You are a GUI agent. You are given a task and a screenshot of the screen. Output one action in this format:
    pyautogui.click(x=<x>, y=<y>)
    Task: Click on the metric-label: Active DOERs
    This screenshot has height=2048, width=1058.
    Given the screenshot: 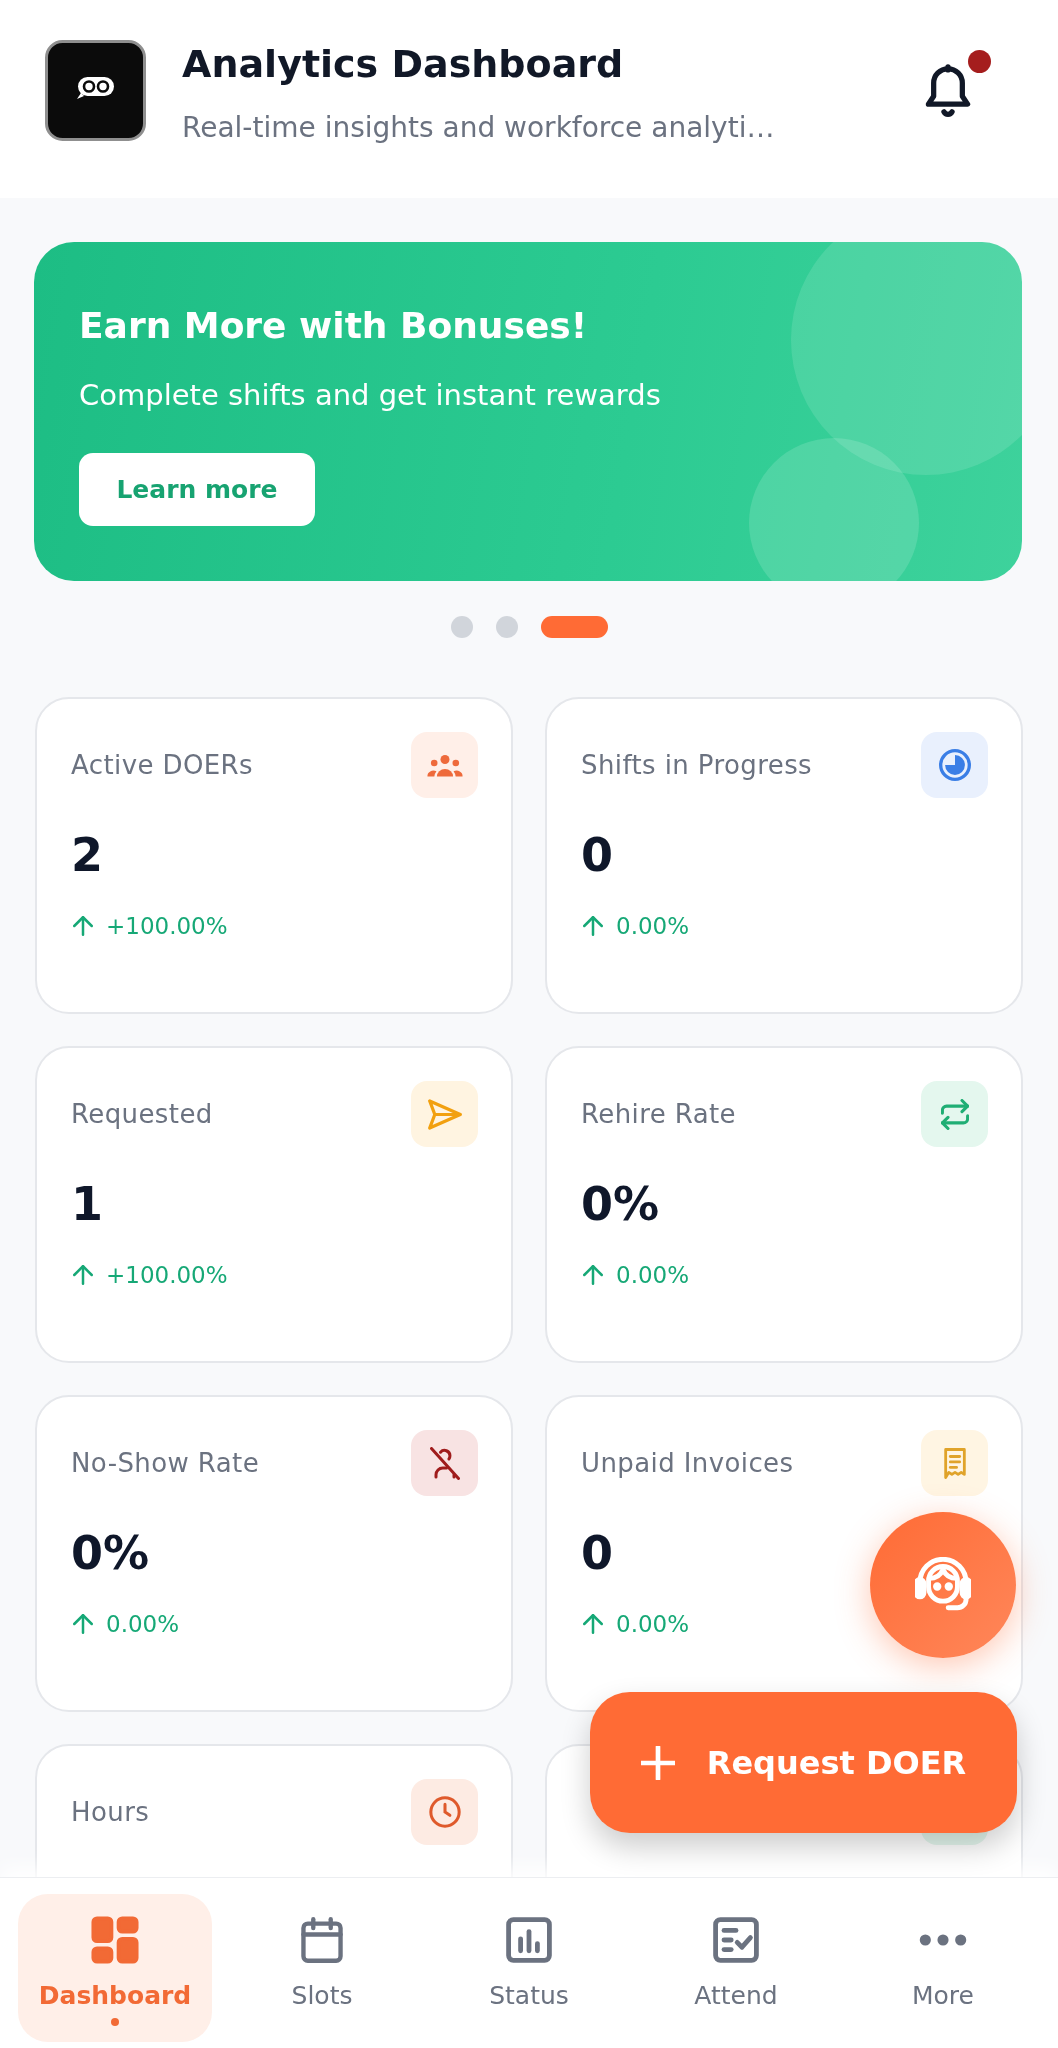 What is the action you would take?
    pyautogui.click(x=162, y=765)
    